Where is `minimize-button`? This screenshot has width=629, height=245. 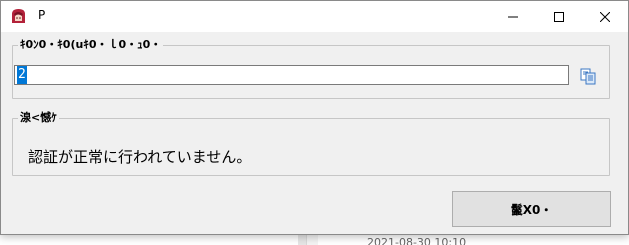
minimize-button is located at coordinates (513, 16).